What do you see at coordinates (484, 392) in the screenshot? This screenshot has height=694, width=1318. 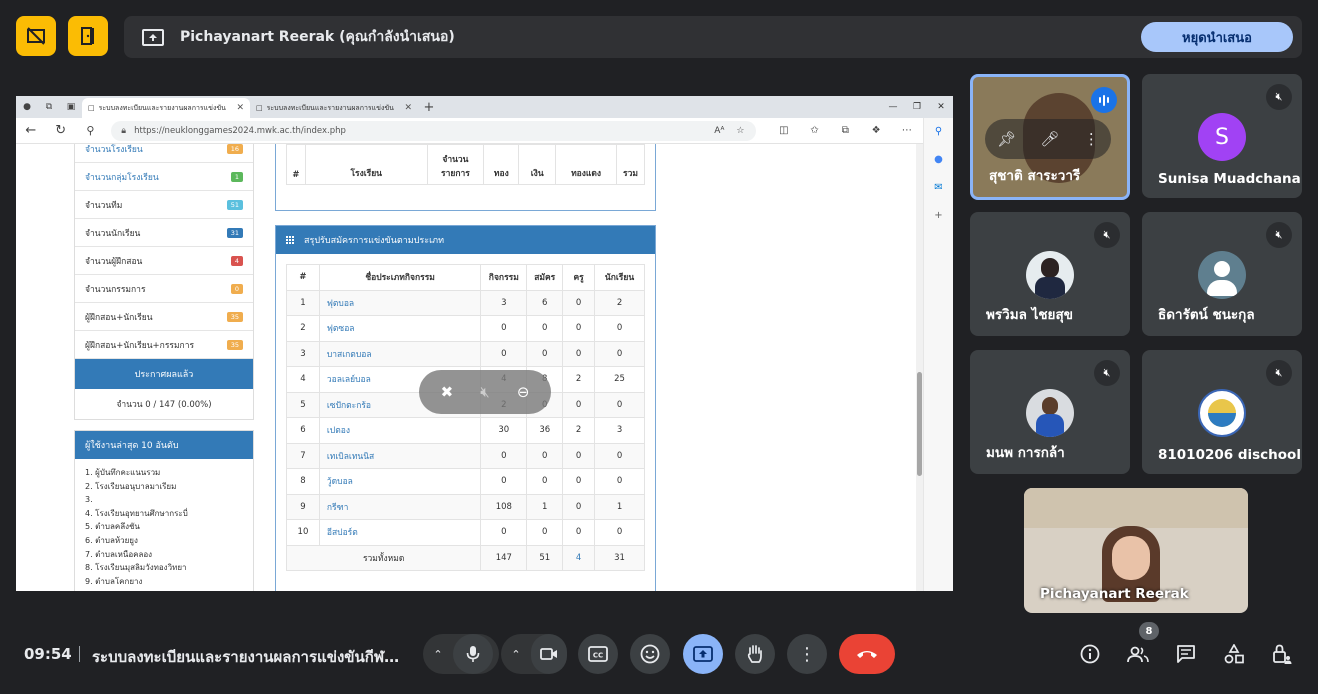 I see `mute-tab-audio-icon: 🔇︎` at bounding box center [484, 392].